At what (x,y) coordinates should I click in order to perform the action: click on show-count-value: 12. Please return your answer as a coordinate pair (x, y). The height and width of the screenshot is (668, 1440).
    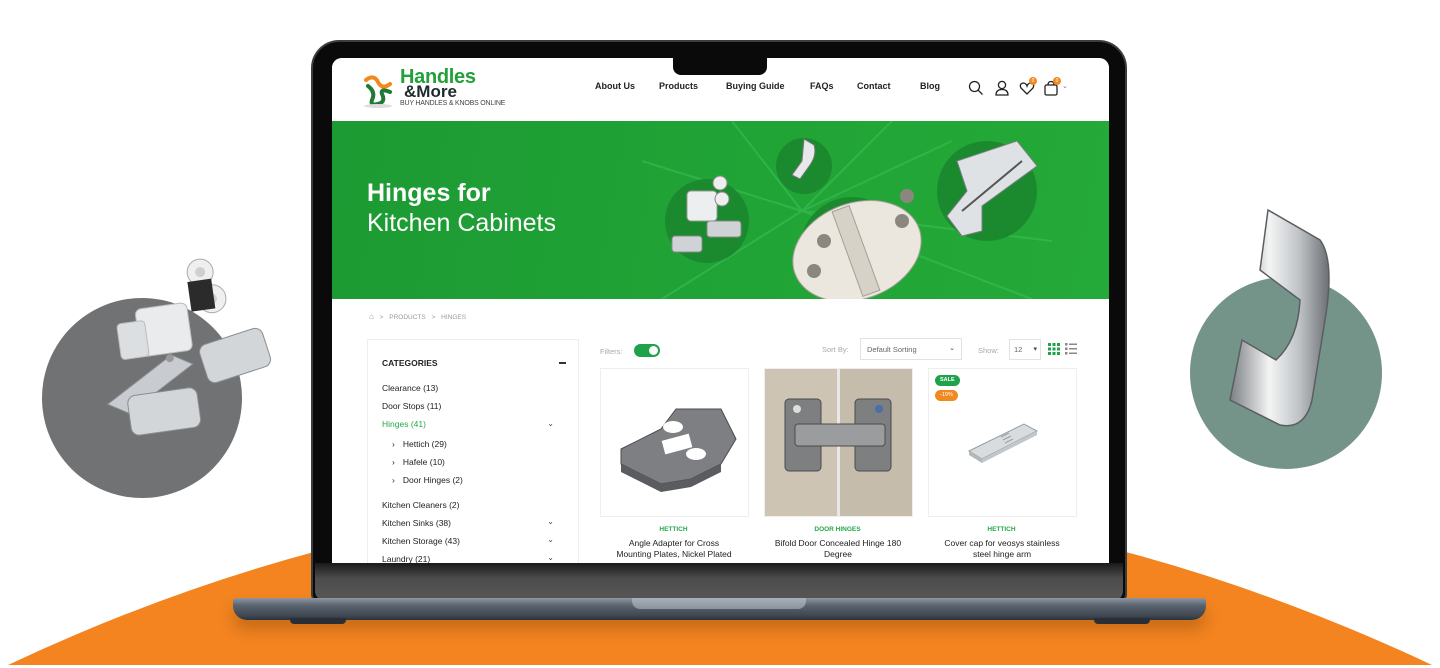
    Looking at the image, I should click on (1018, 349).